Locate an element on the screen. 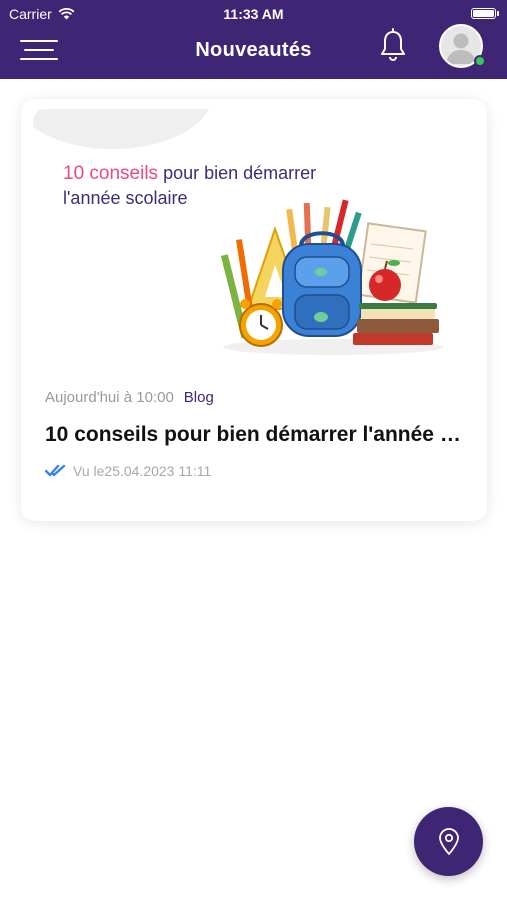 Image resolution: width=507 pixels, height=900 pixels. image-decoration is located at coordinates (123, 129).